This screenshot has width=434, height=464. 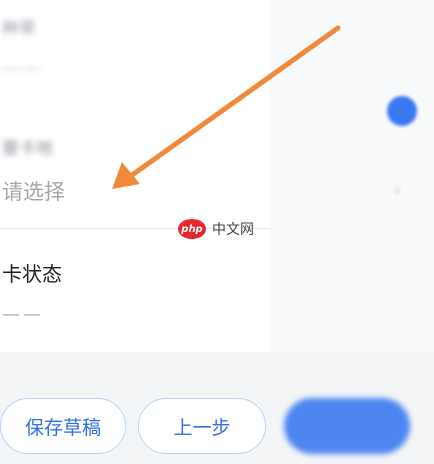 I want to click on watermark-logo: php, so click(x=192, y=229).